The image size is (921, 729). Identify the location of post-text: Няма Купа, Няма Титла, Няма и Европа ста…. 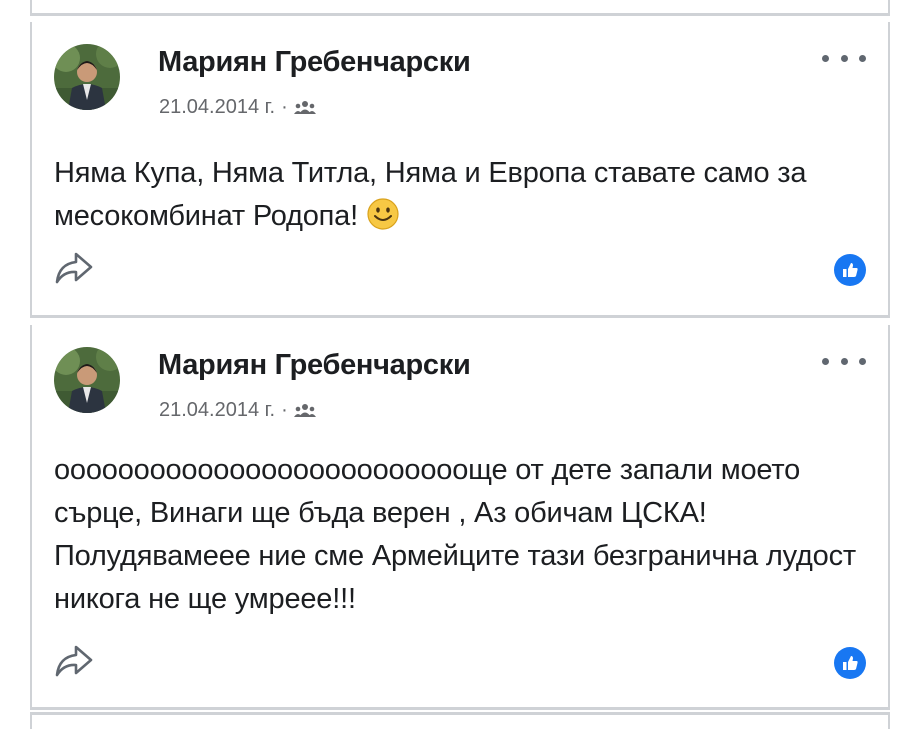
(456, 195).